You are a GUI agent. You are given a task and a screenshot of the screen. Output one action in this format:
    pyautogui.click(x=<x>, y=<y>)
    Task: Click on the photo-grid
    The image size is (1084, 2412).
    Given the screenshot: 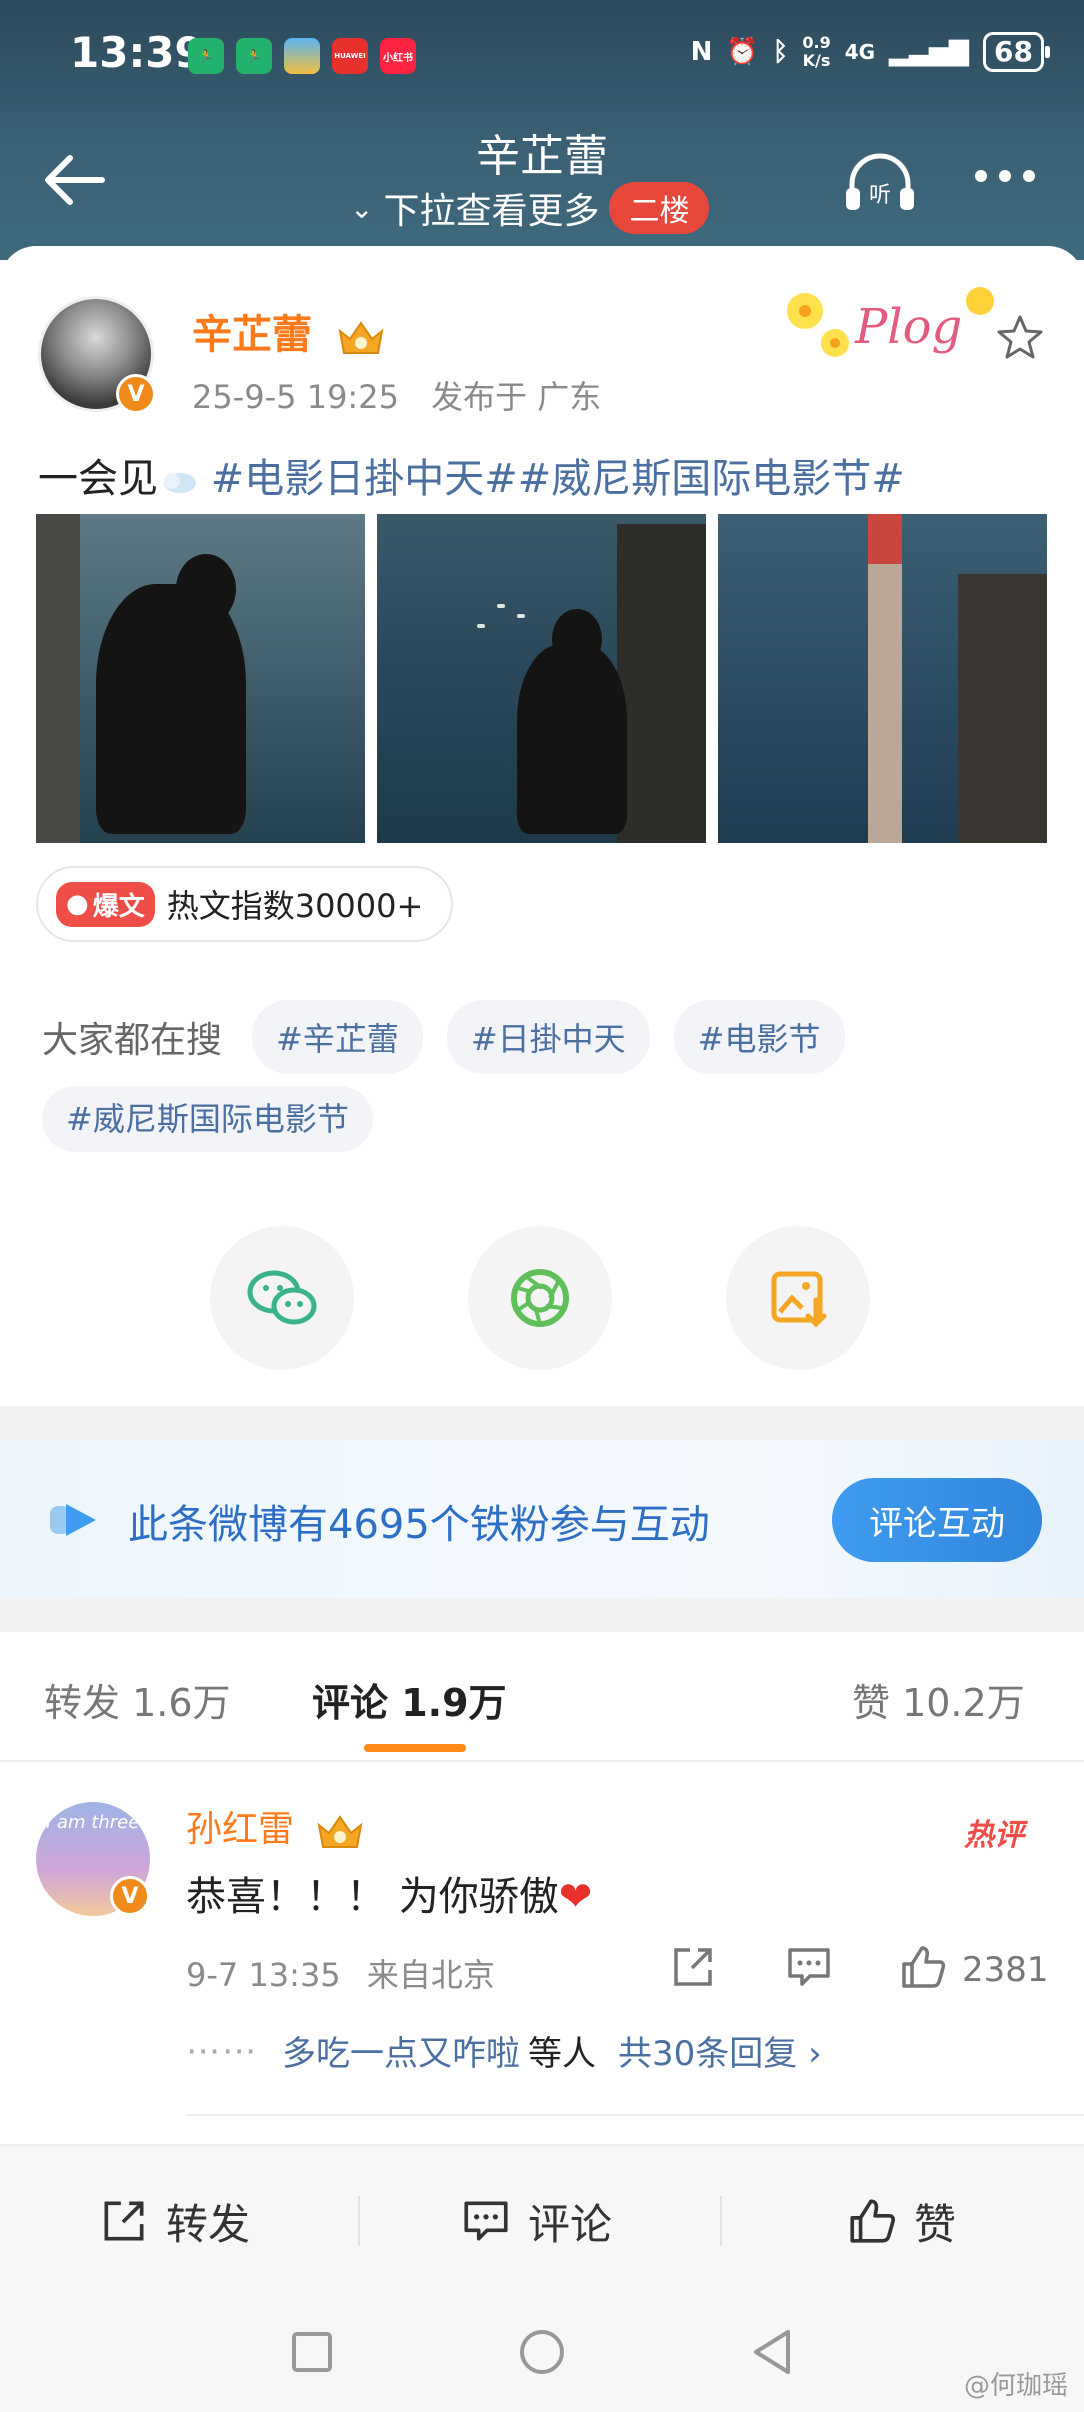 What is the action you would take?
    pyautogui.click(x=541, y=678)
    